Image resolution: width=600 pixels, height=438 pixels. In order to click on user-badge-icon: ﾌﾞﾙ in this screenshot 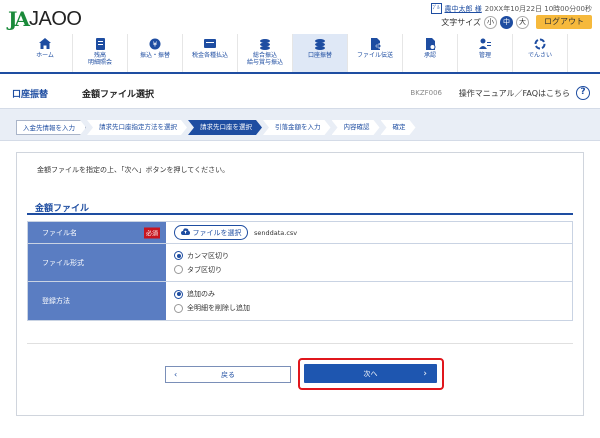, I will do `click(436, 8)`.